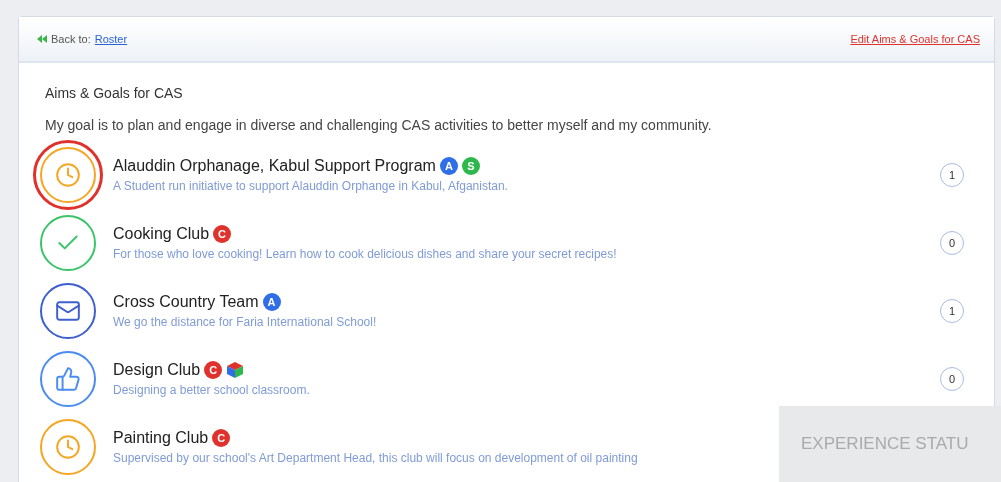  I want to click on activity-description: Supervised by our school's Art Department Head, this club will focus on development of oil painting, so click(376, 458).